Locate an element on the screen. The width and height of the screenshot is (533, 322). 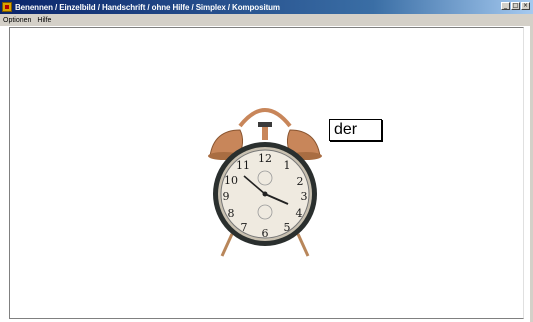
menu-bar: Optionen Hilfe is located at coordinates (266, 20).